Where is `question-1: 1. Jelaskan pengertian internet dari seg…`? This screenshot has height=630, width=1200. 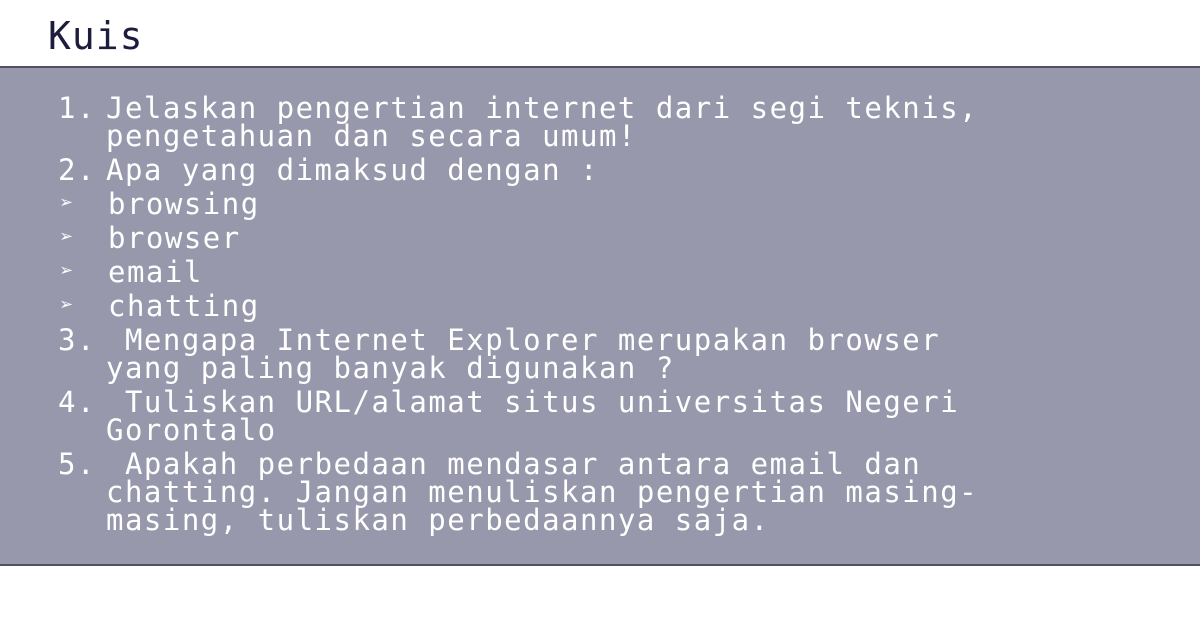 question-1: 1. Jelaskan pengertian internet dari seg… is located at coordinates (609, 122).